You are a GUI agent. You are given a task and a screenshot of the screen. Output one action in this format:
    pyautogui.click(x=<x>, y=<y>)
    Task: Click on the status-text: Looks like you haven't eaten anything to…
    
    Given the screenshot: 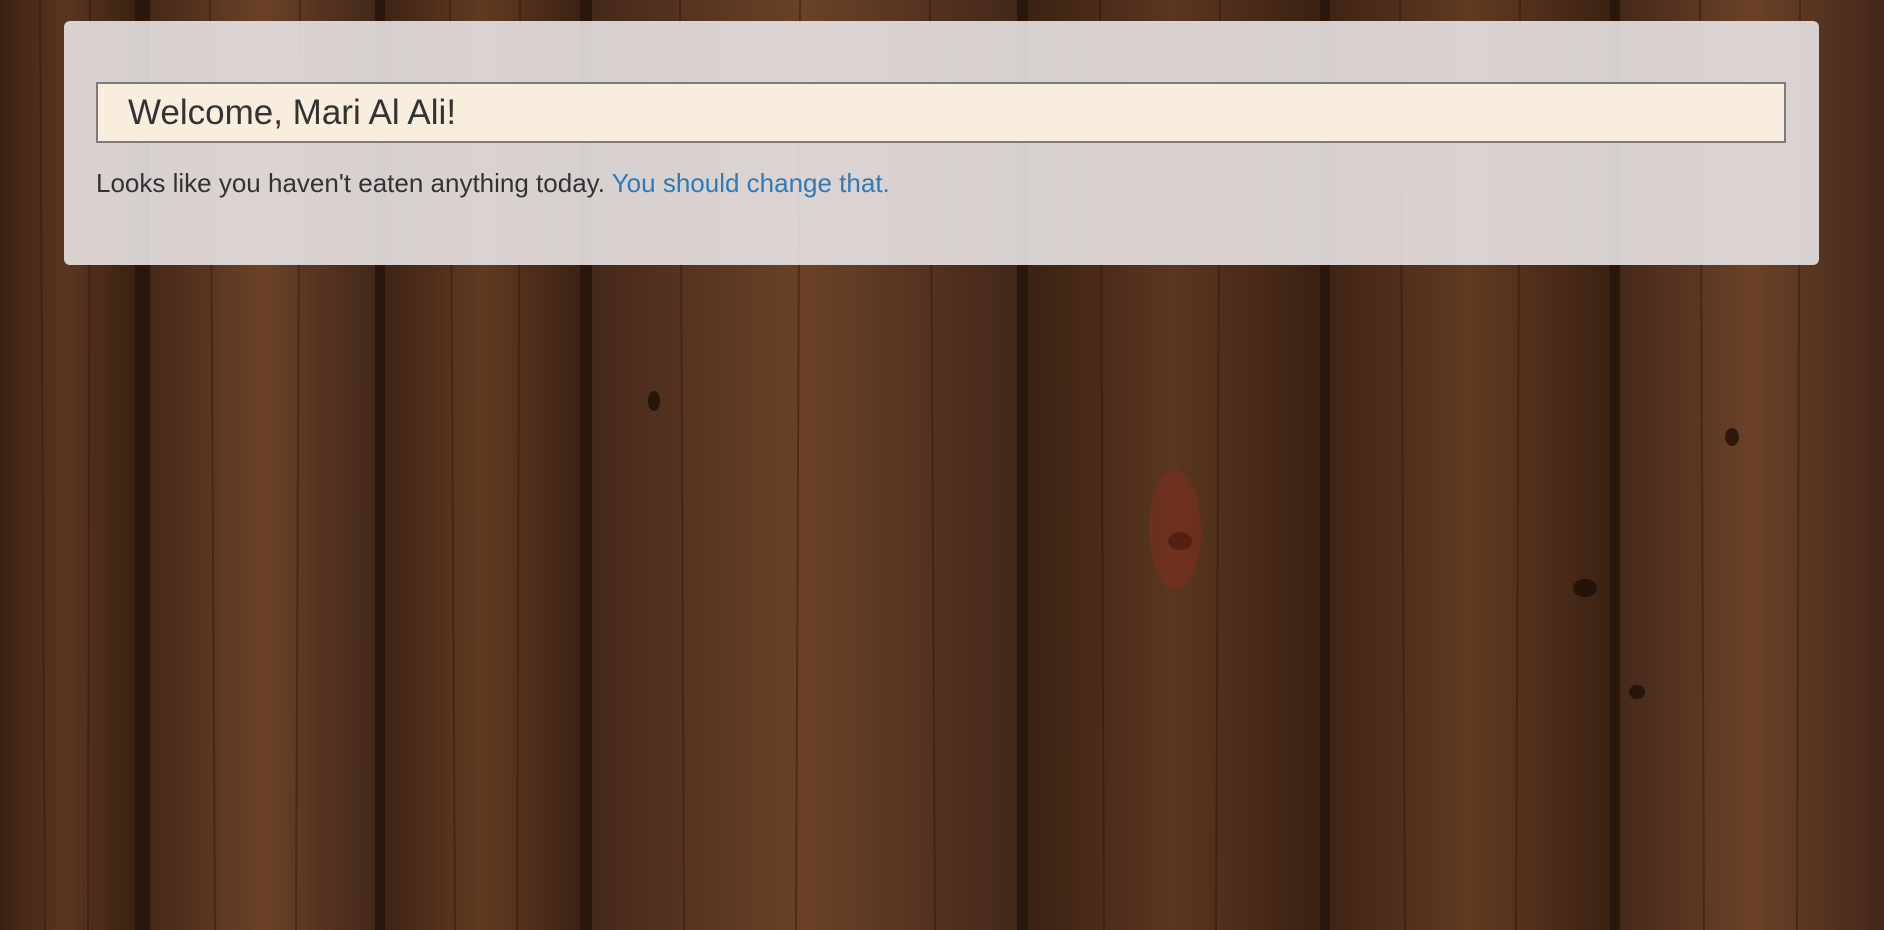 What is the action you would take?
    pyautogui.click(x=350, y=183)
    